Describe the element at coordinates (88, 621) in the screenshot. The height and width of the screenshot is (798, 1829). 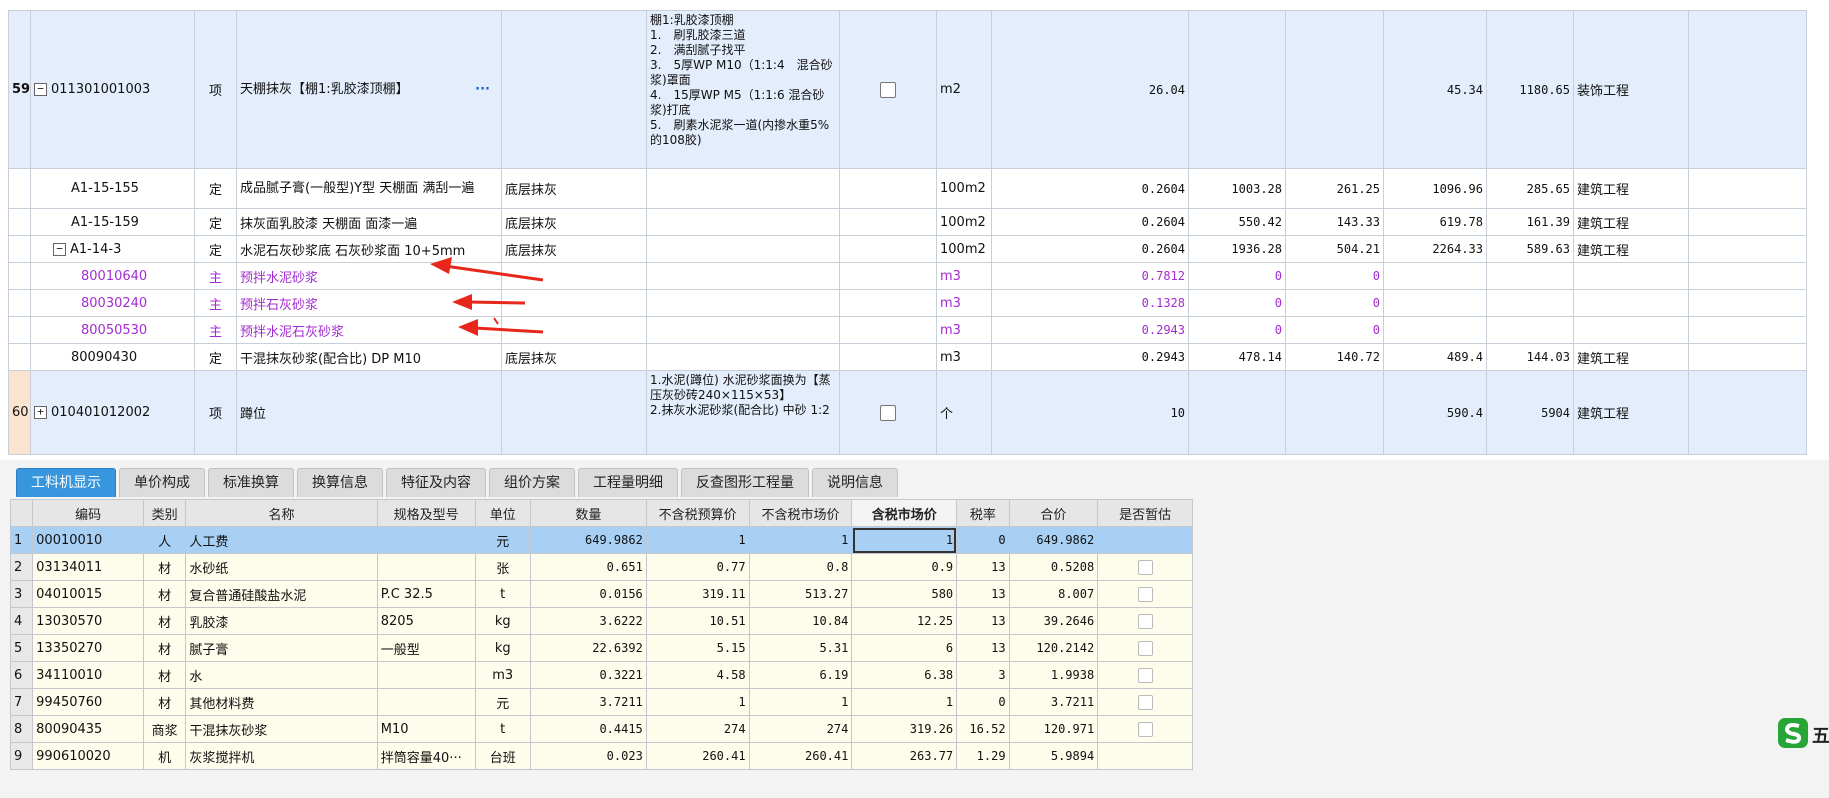
I see `resource-code: 13030570` at that location.